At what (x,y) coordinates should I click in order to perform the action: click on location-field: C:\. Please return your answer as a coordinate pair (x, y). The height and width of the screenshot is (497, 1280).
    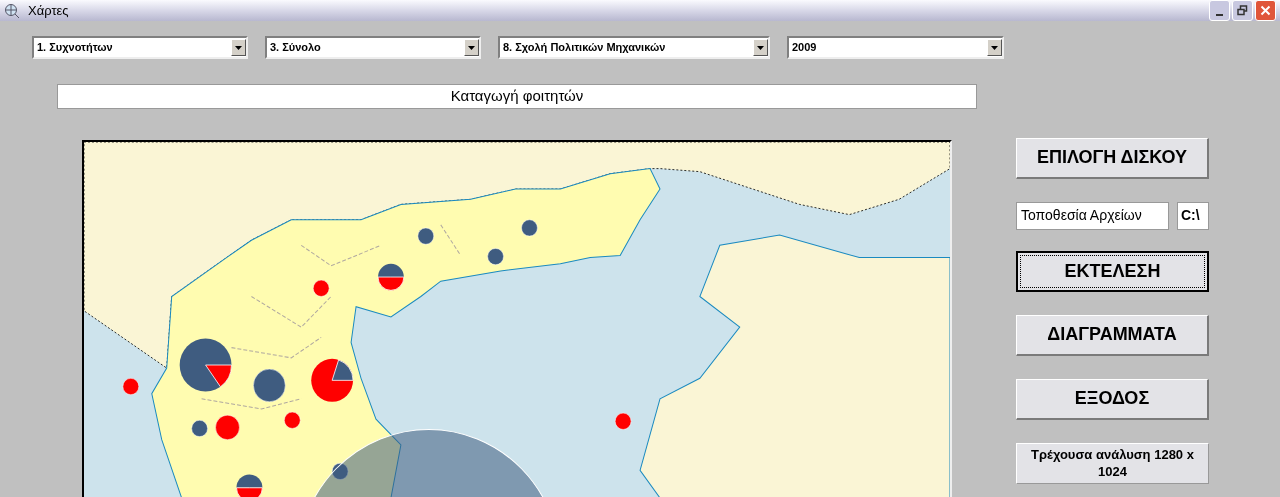
    Looking at the image, I should click on (1193, 215).